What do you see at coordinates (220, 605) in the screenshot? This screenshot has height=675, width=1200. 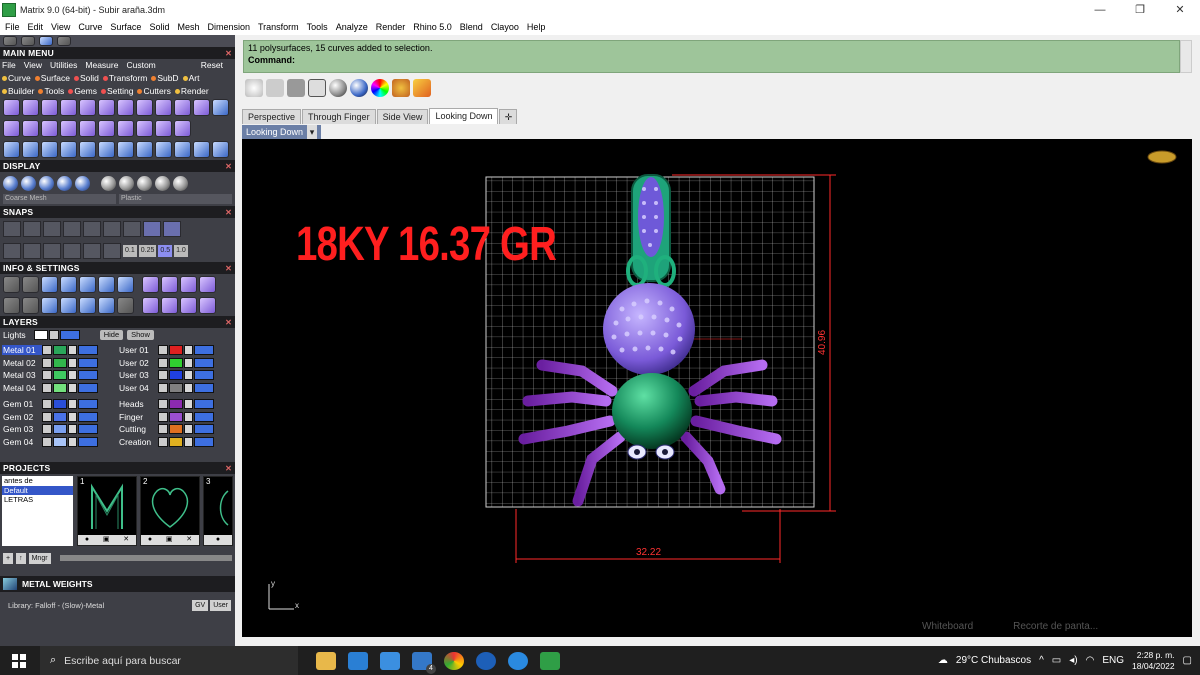 I see `user-button: User` at bounding box center [220, 605].